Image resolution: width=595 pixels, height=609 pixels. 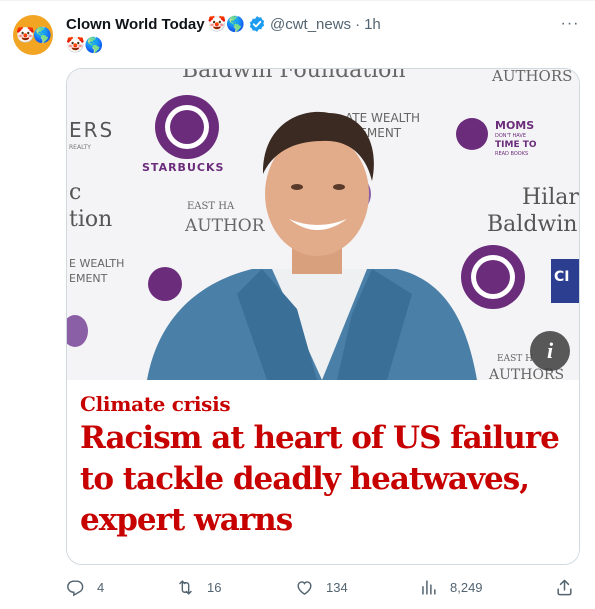 I want to click on svg-text: DON'T HAVE, so click(x=510, y=136).